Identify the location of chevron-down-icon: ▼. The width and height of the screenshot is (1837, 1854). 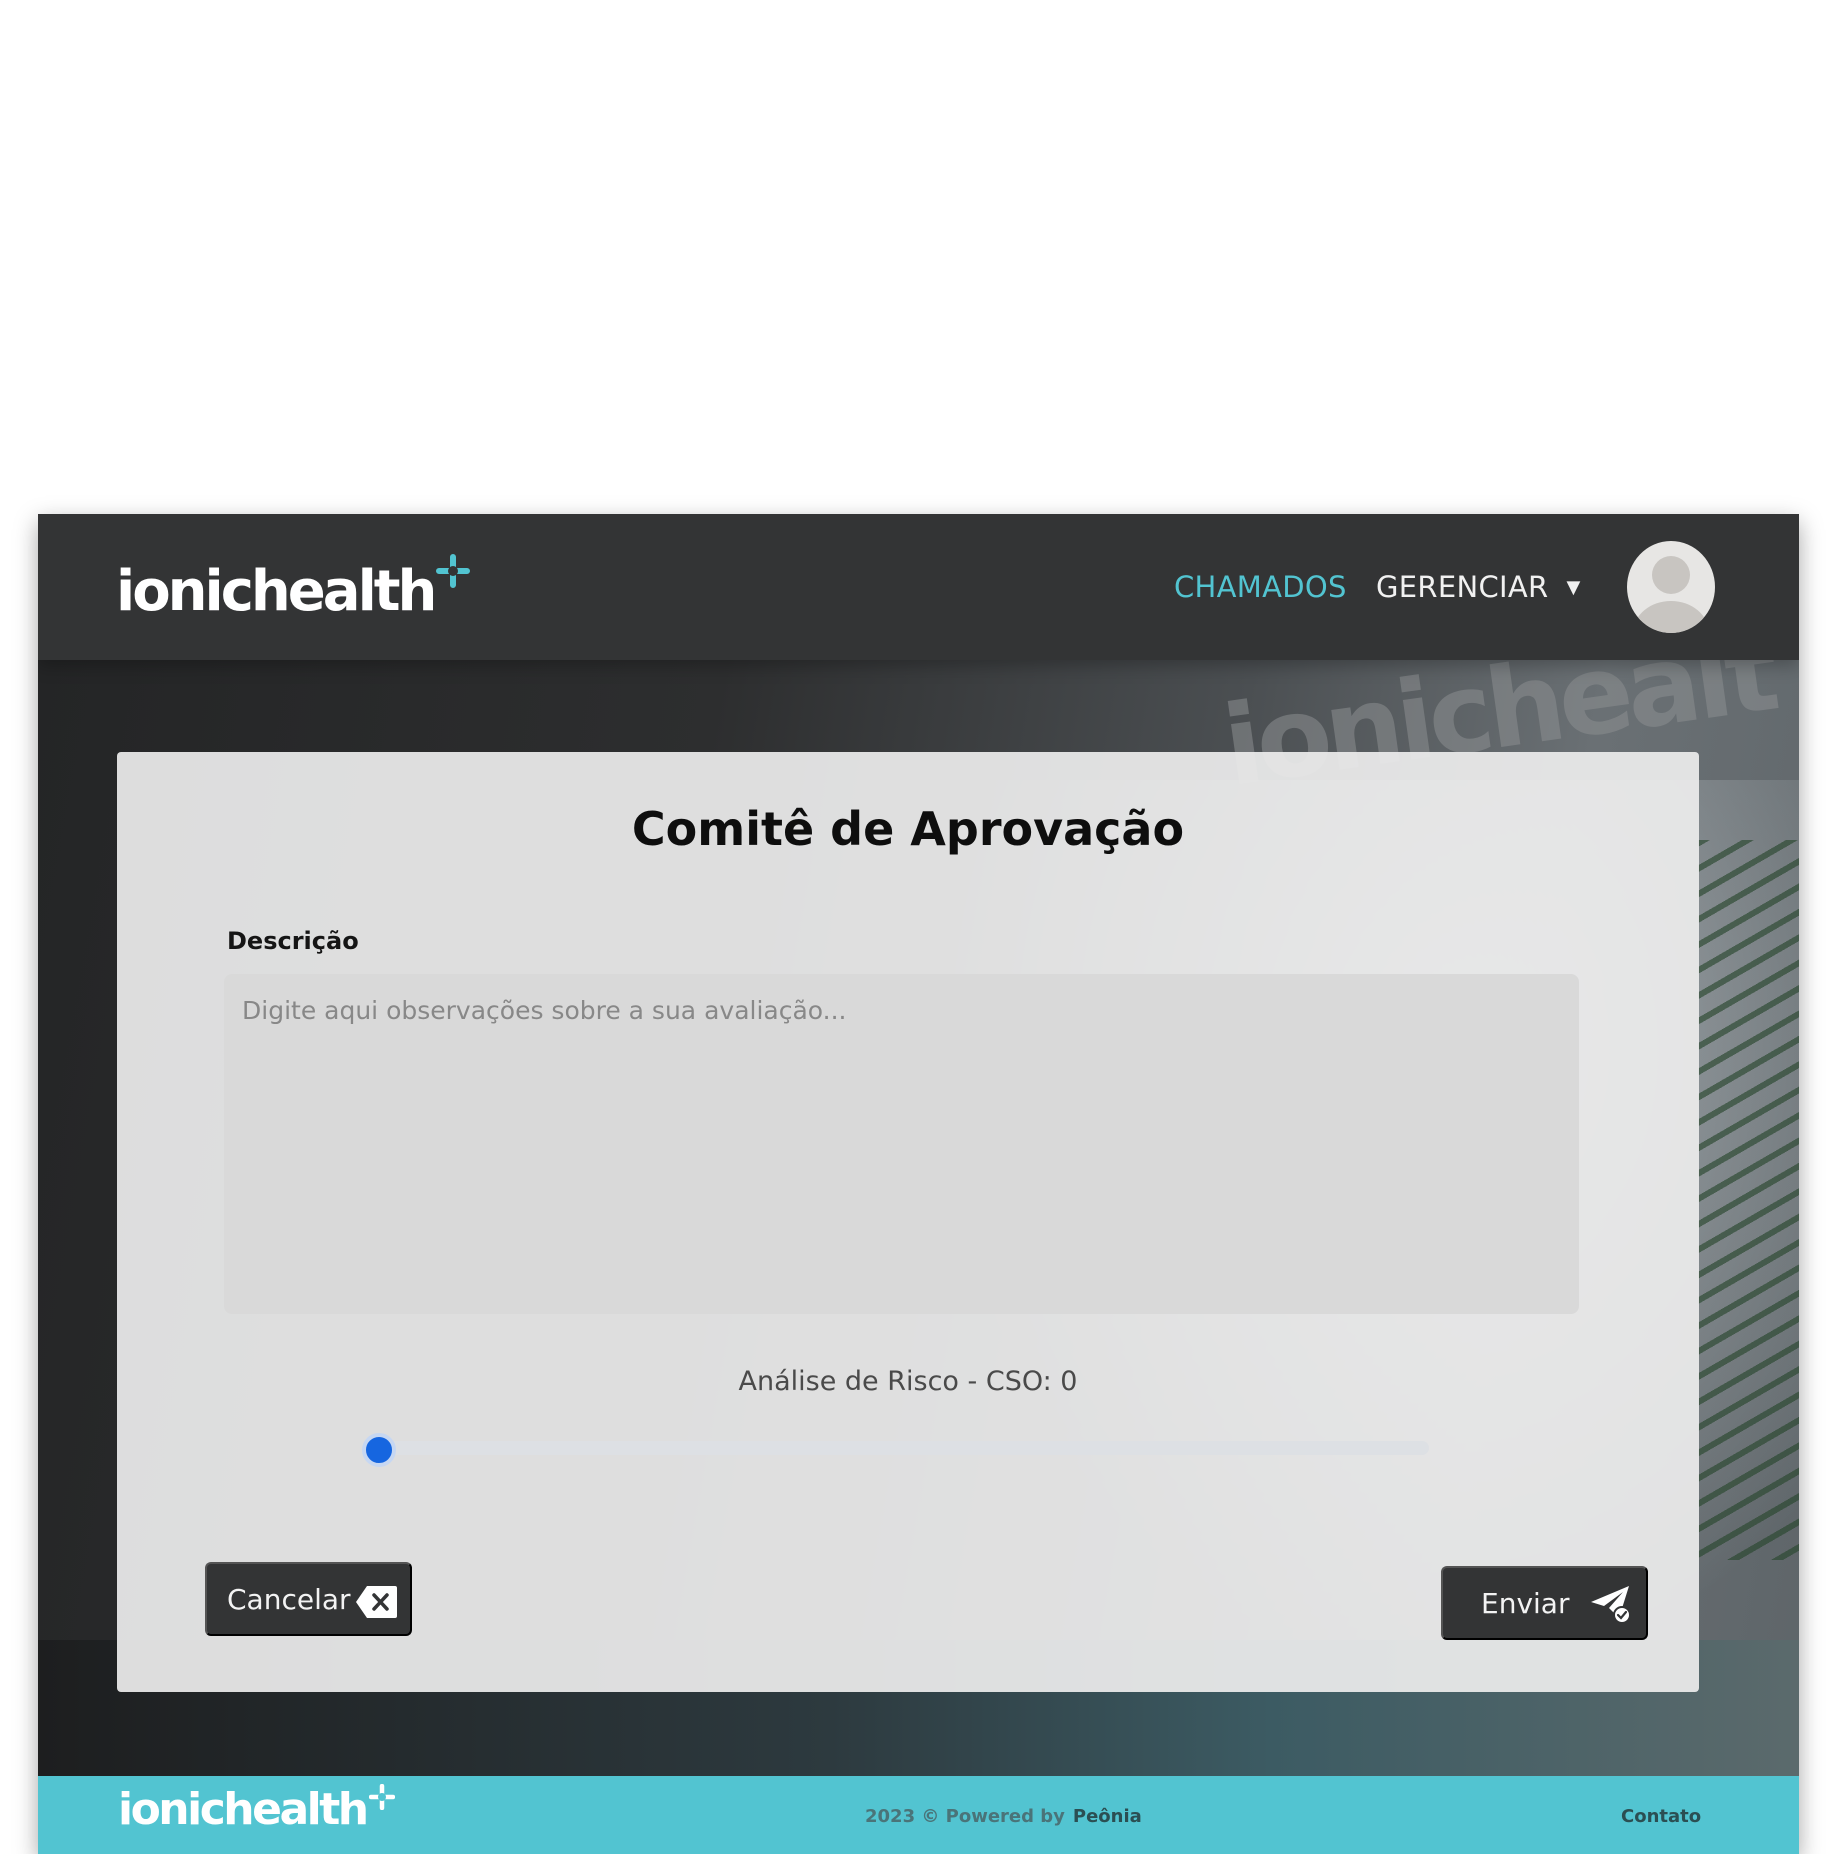
(1573, 587).